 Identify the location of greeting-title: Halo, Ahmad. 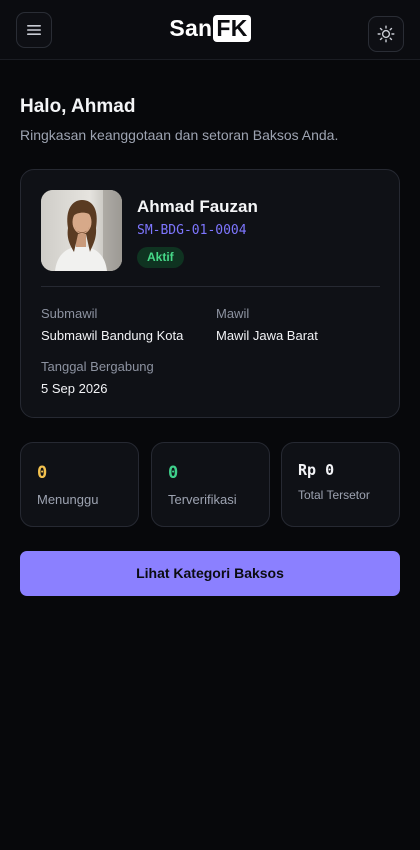
(78, 106).